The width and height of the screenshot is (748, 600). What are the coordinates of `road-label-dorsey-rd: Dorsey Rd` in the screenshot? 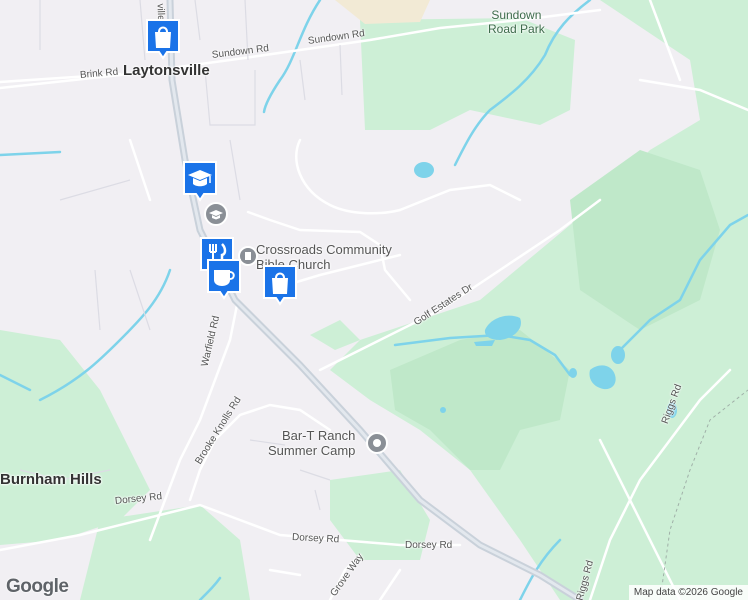 It's located at (429, 545).